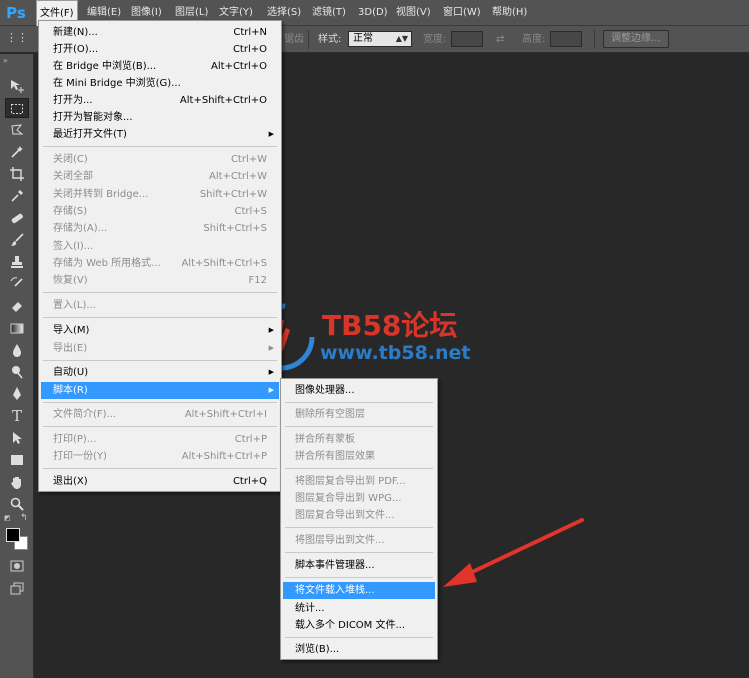  Describe the element at coordinates (160, 263) in the screenshot. I see `menu-item-save-for-web: 存储为 Web 所用格式... Alt+Shift+Ctrl+S` at that location.